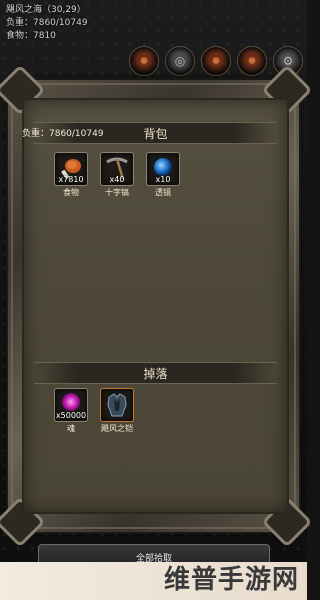 The image size is (320, 600). I want to click on bag-title: 背包, so click(155, 133).